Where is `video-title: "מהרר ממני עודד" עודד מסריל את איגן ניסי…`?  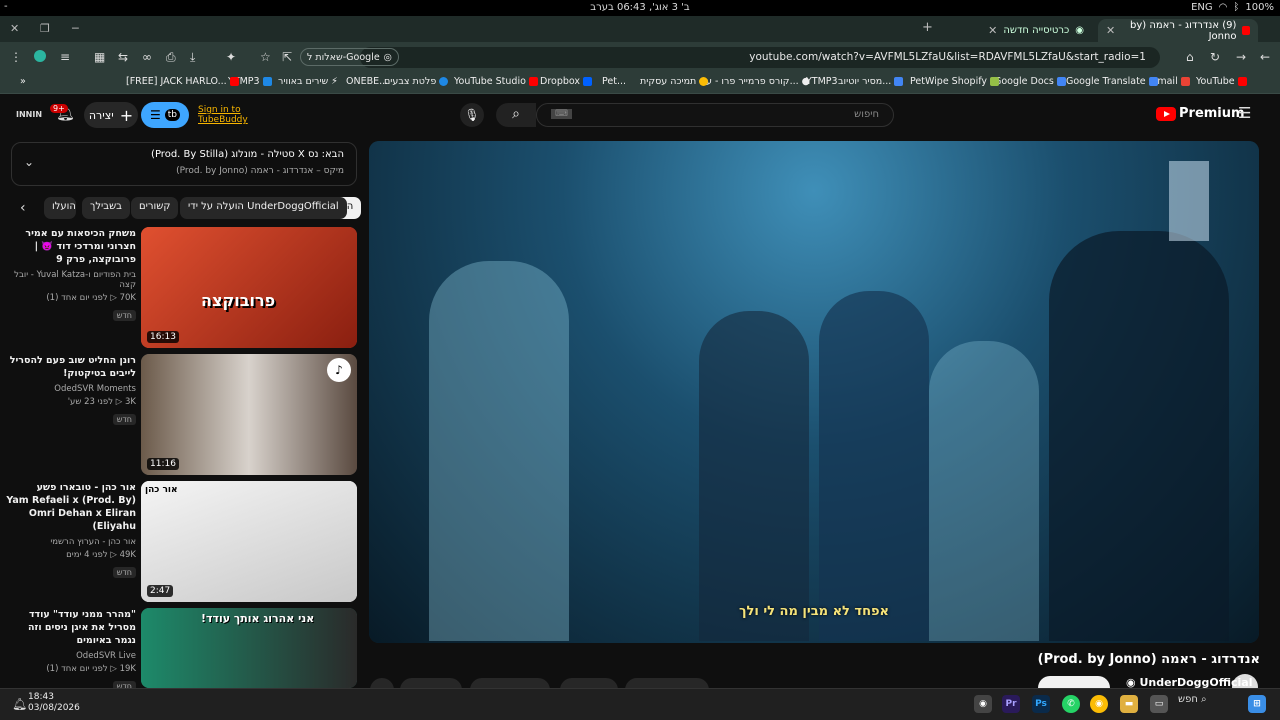 video-title: "מהרר ממני עודד" עודד מסריל את איגן ניסי… is located at coordinates (71, 627).